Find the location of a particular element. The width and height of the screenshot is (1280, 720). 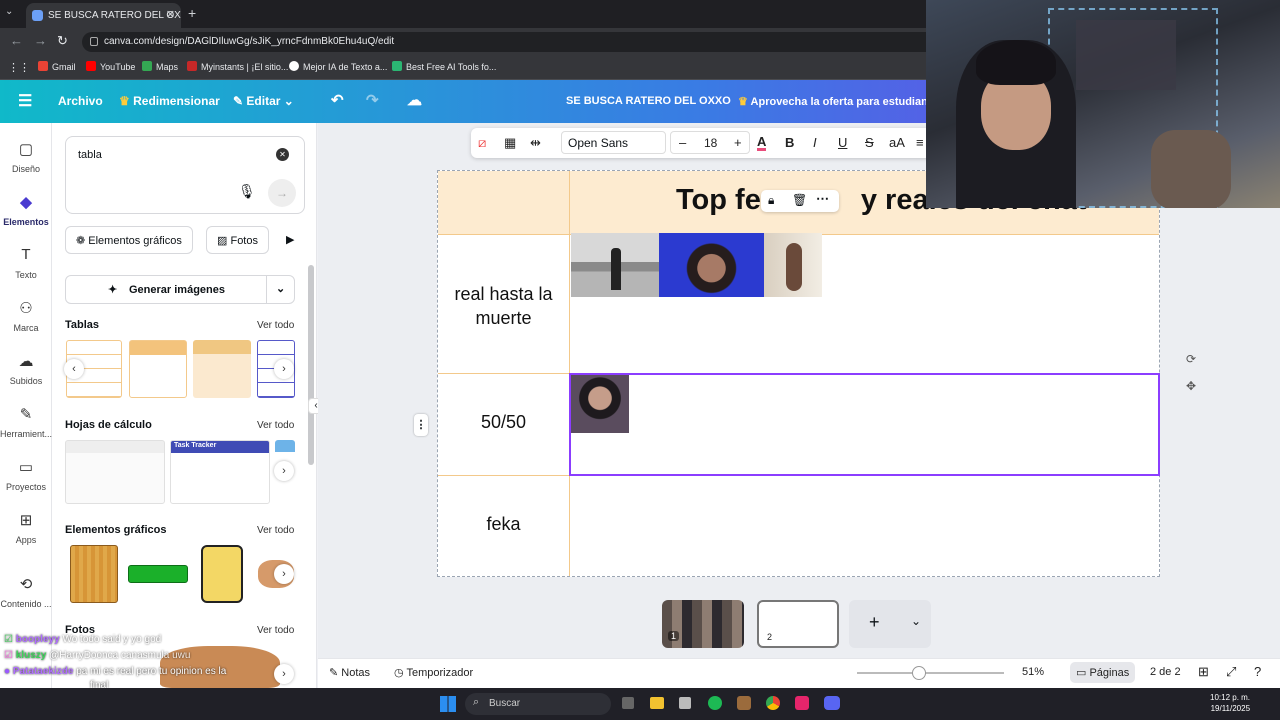

hojas-see-all: Ver todo is located at coordinates (275, 425).